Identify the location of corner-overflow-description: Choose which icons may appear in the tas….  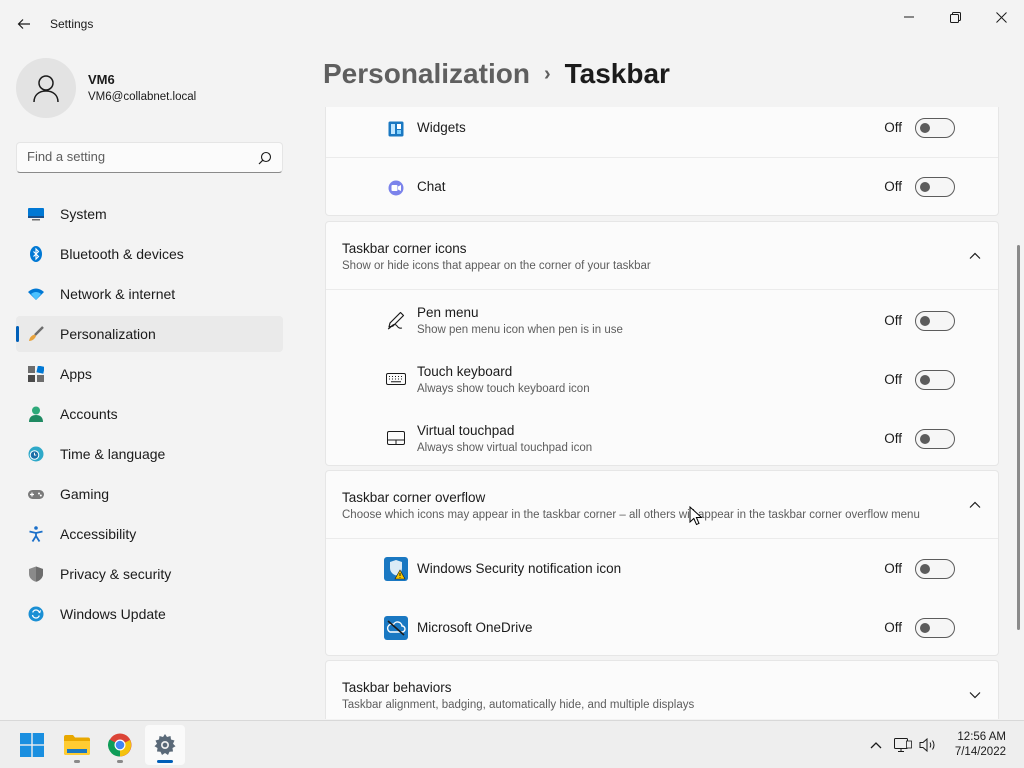
(631, 515).